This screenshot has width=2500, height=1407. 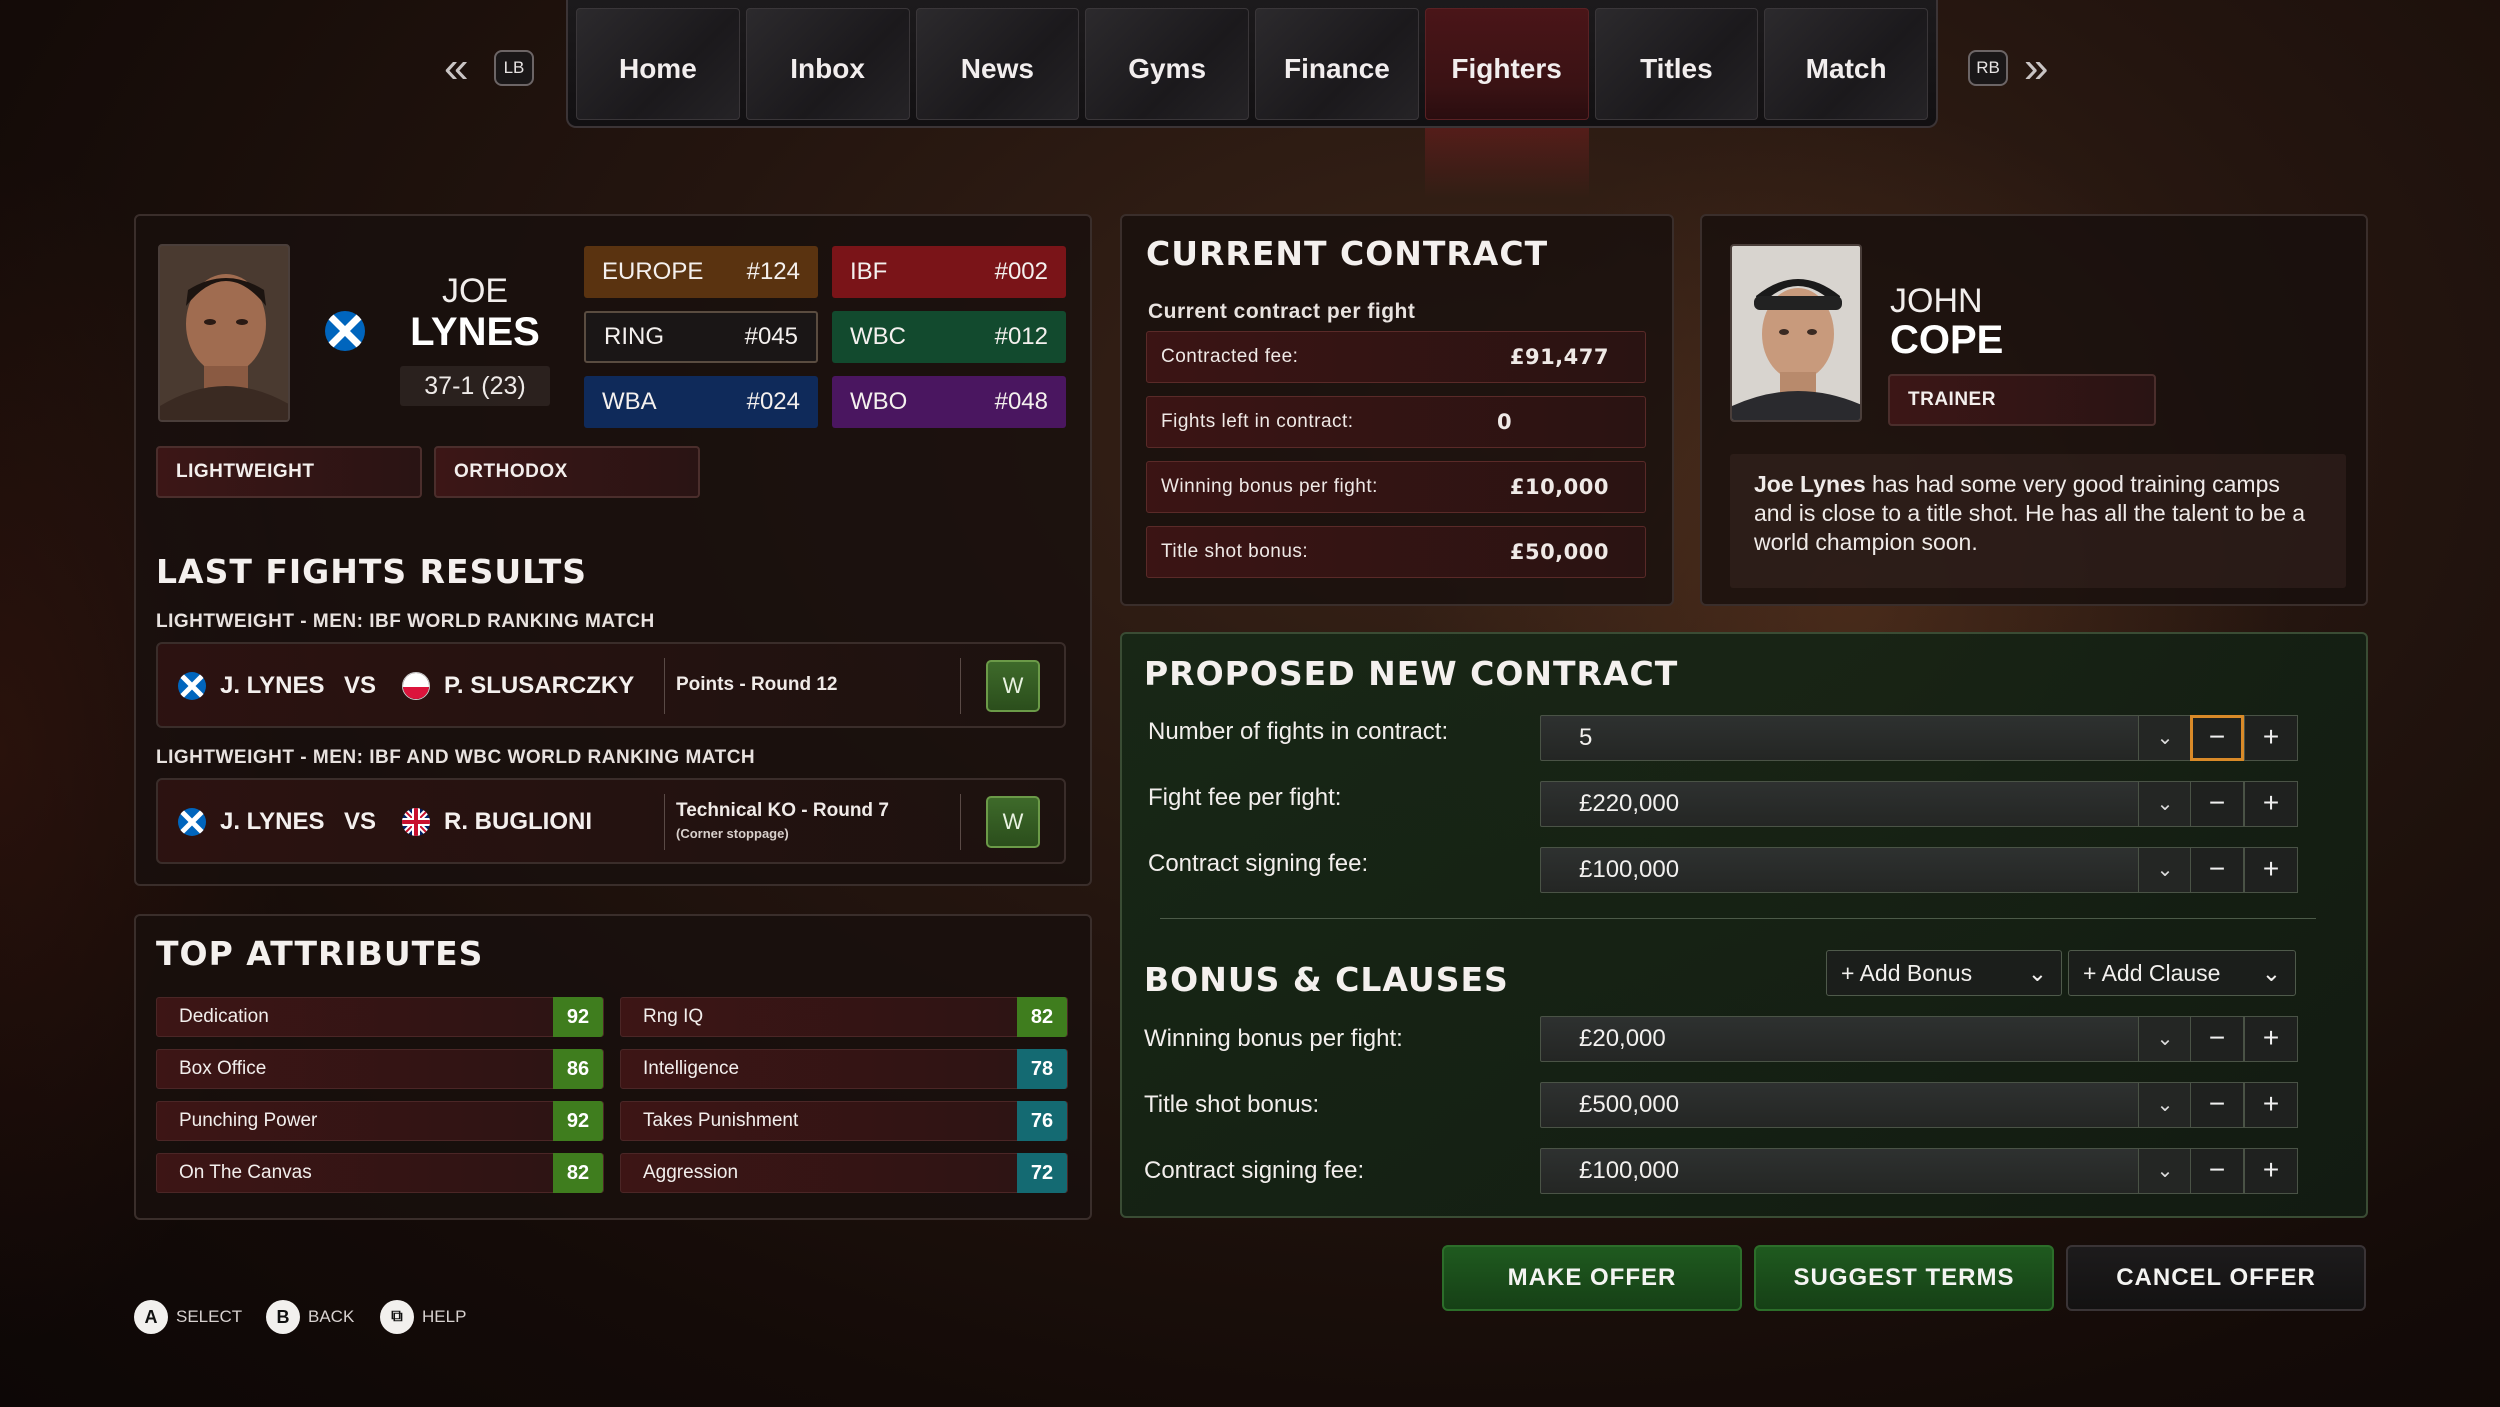 What do you see at coordinates (1592, 1278) in the screenshot?
I see `make-offer-button: MAKE OFFER` at bounding box center [1592, 1278].